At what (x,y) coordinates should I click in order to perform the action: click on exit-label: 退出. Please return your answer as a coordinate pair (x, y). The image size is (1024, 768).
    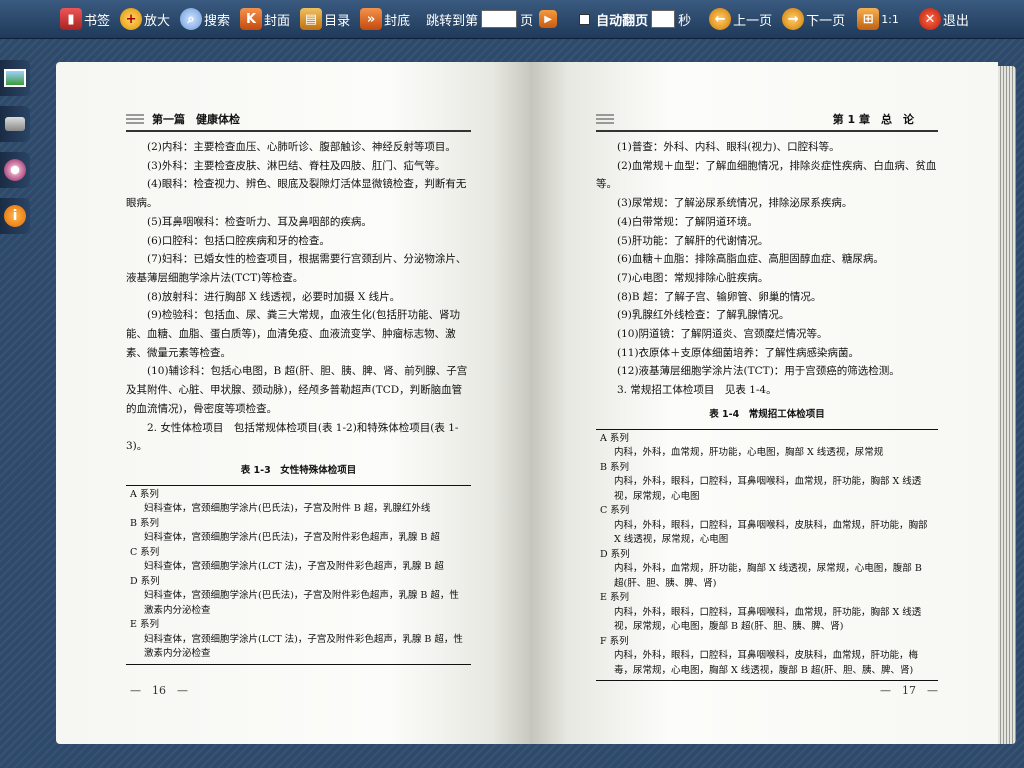
    Looking at the image, I should click on (955, 21).